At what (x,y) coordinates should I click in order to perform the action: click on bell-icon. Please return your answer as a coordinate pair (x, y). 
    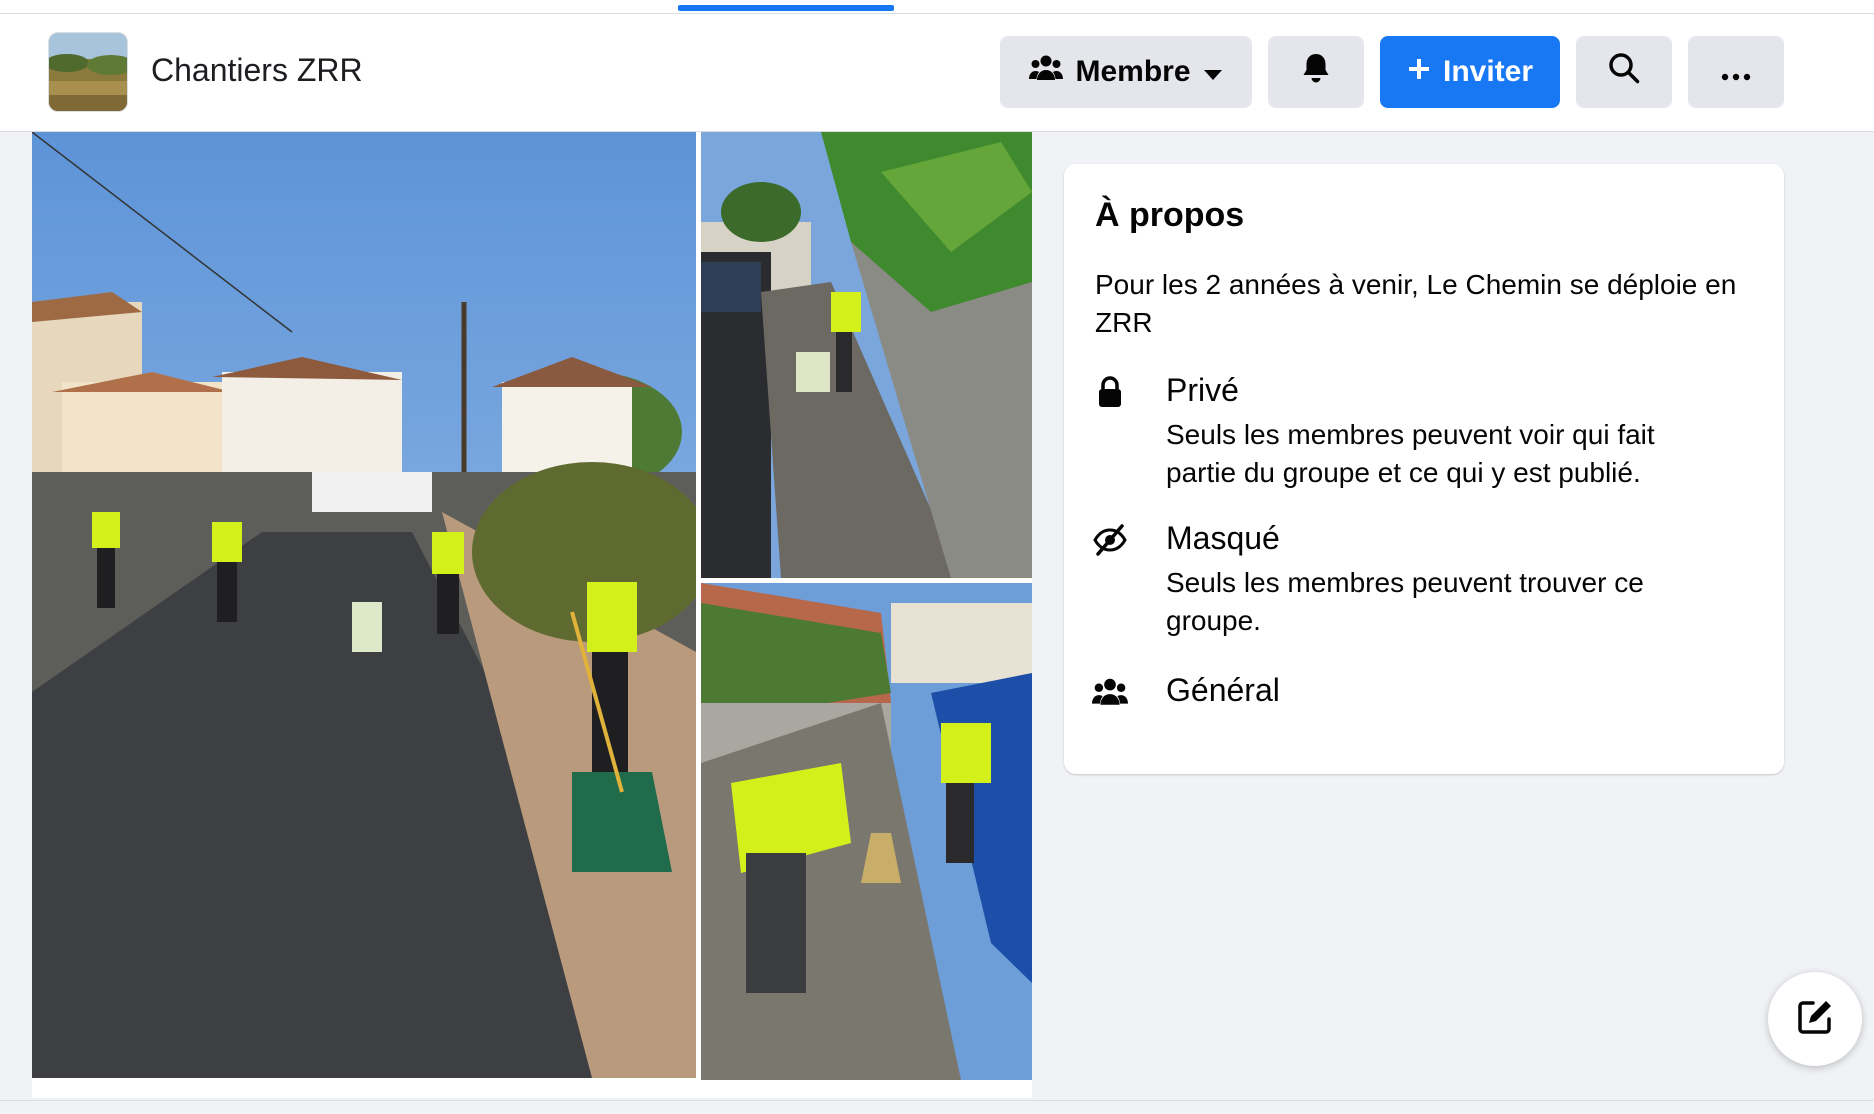
    Looking at the image, I should click on (1316, 72).